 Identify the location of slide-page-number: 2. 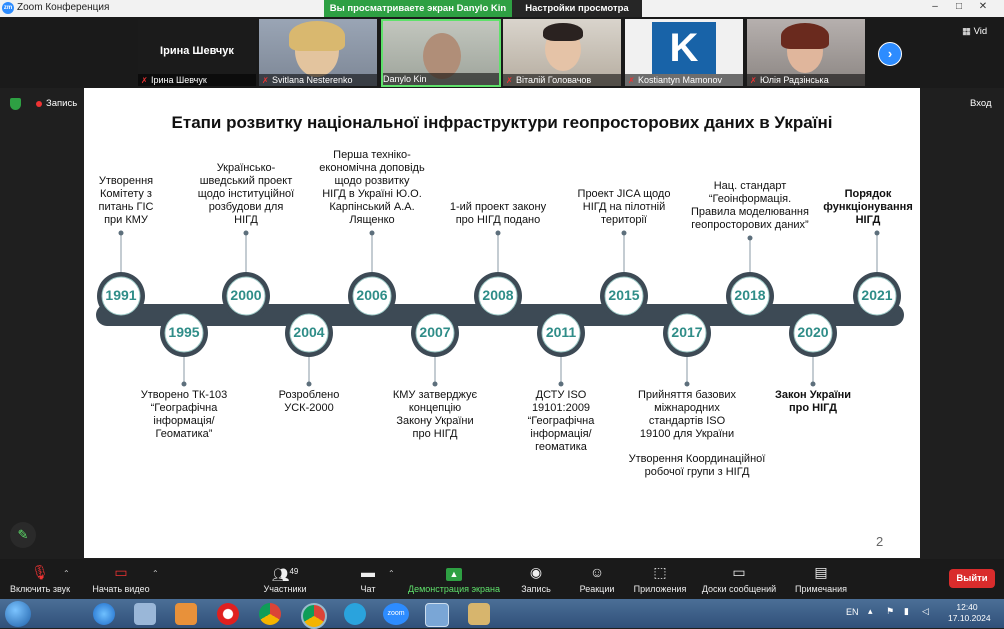
(880, 541).